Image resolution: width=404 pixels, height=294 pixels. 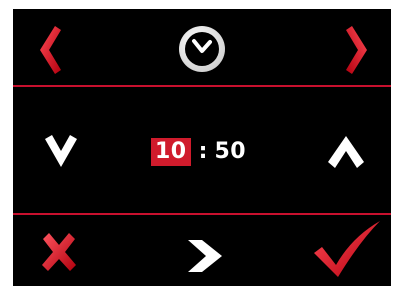 I want to click on top-divider, so click(x=202, y=86).